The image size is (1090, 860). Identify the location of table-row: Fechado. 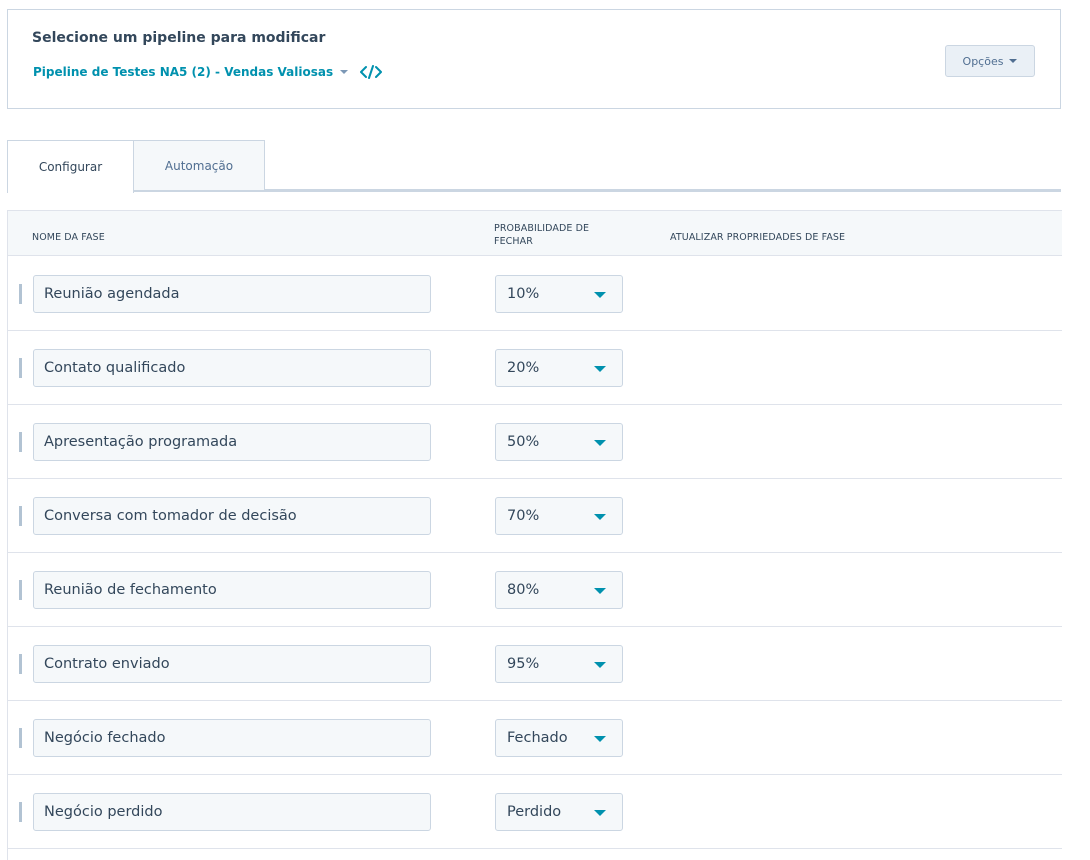
(535, 738).